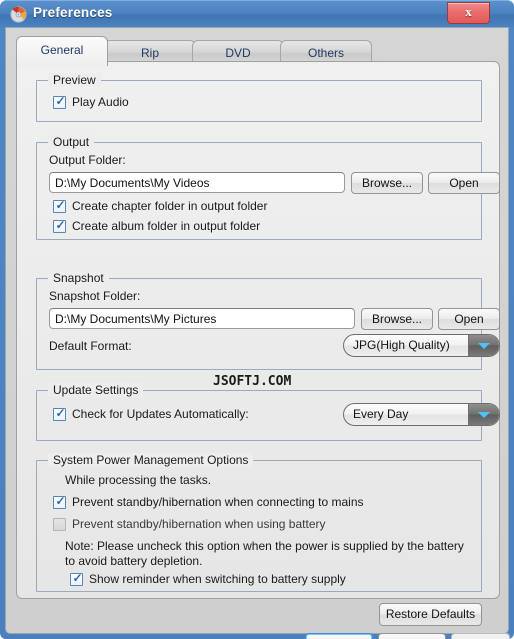 The height and width of the screenshot is (639, 514). What do you see at coordinates (100, 102) in the screenshot?
I see `checkbox-play-audio-label: Play Audio` at bounding box center [100, 102].